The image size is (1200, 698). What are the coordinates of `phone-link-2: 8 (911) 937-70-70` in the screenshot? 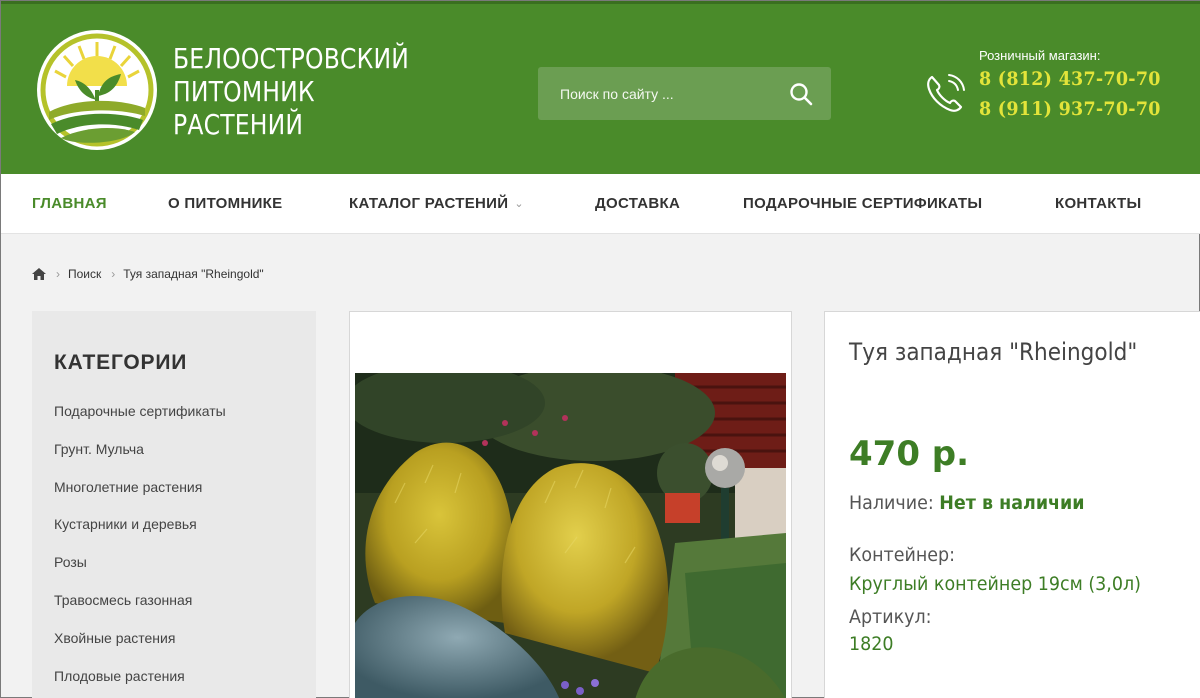 It's located at (1070, 109).